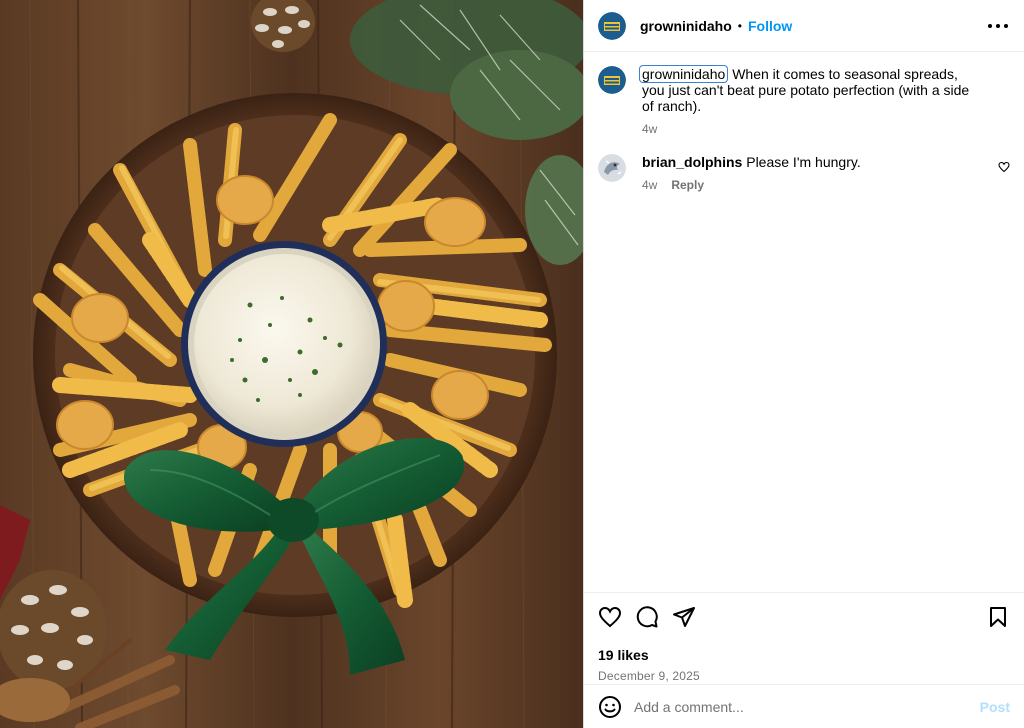 Image resolution: width=1024 pixels, height=728 pixels. I want to click on post-header: growninidaho • Follow, so click(804, 26).